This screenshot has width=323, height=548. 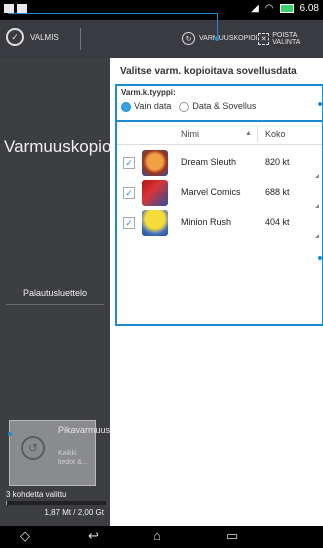 What do you see at coordinates (277, 162) in the screenshot?
I see `app-size: 820 kt` at bounding box center [277, 162].